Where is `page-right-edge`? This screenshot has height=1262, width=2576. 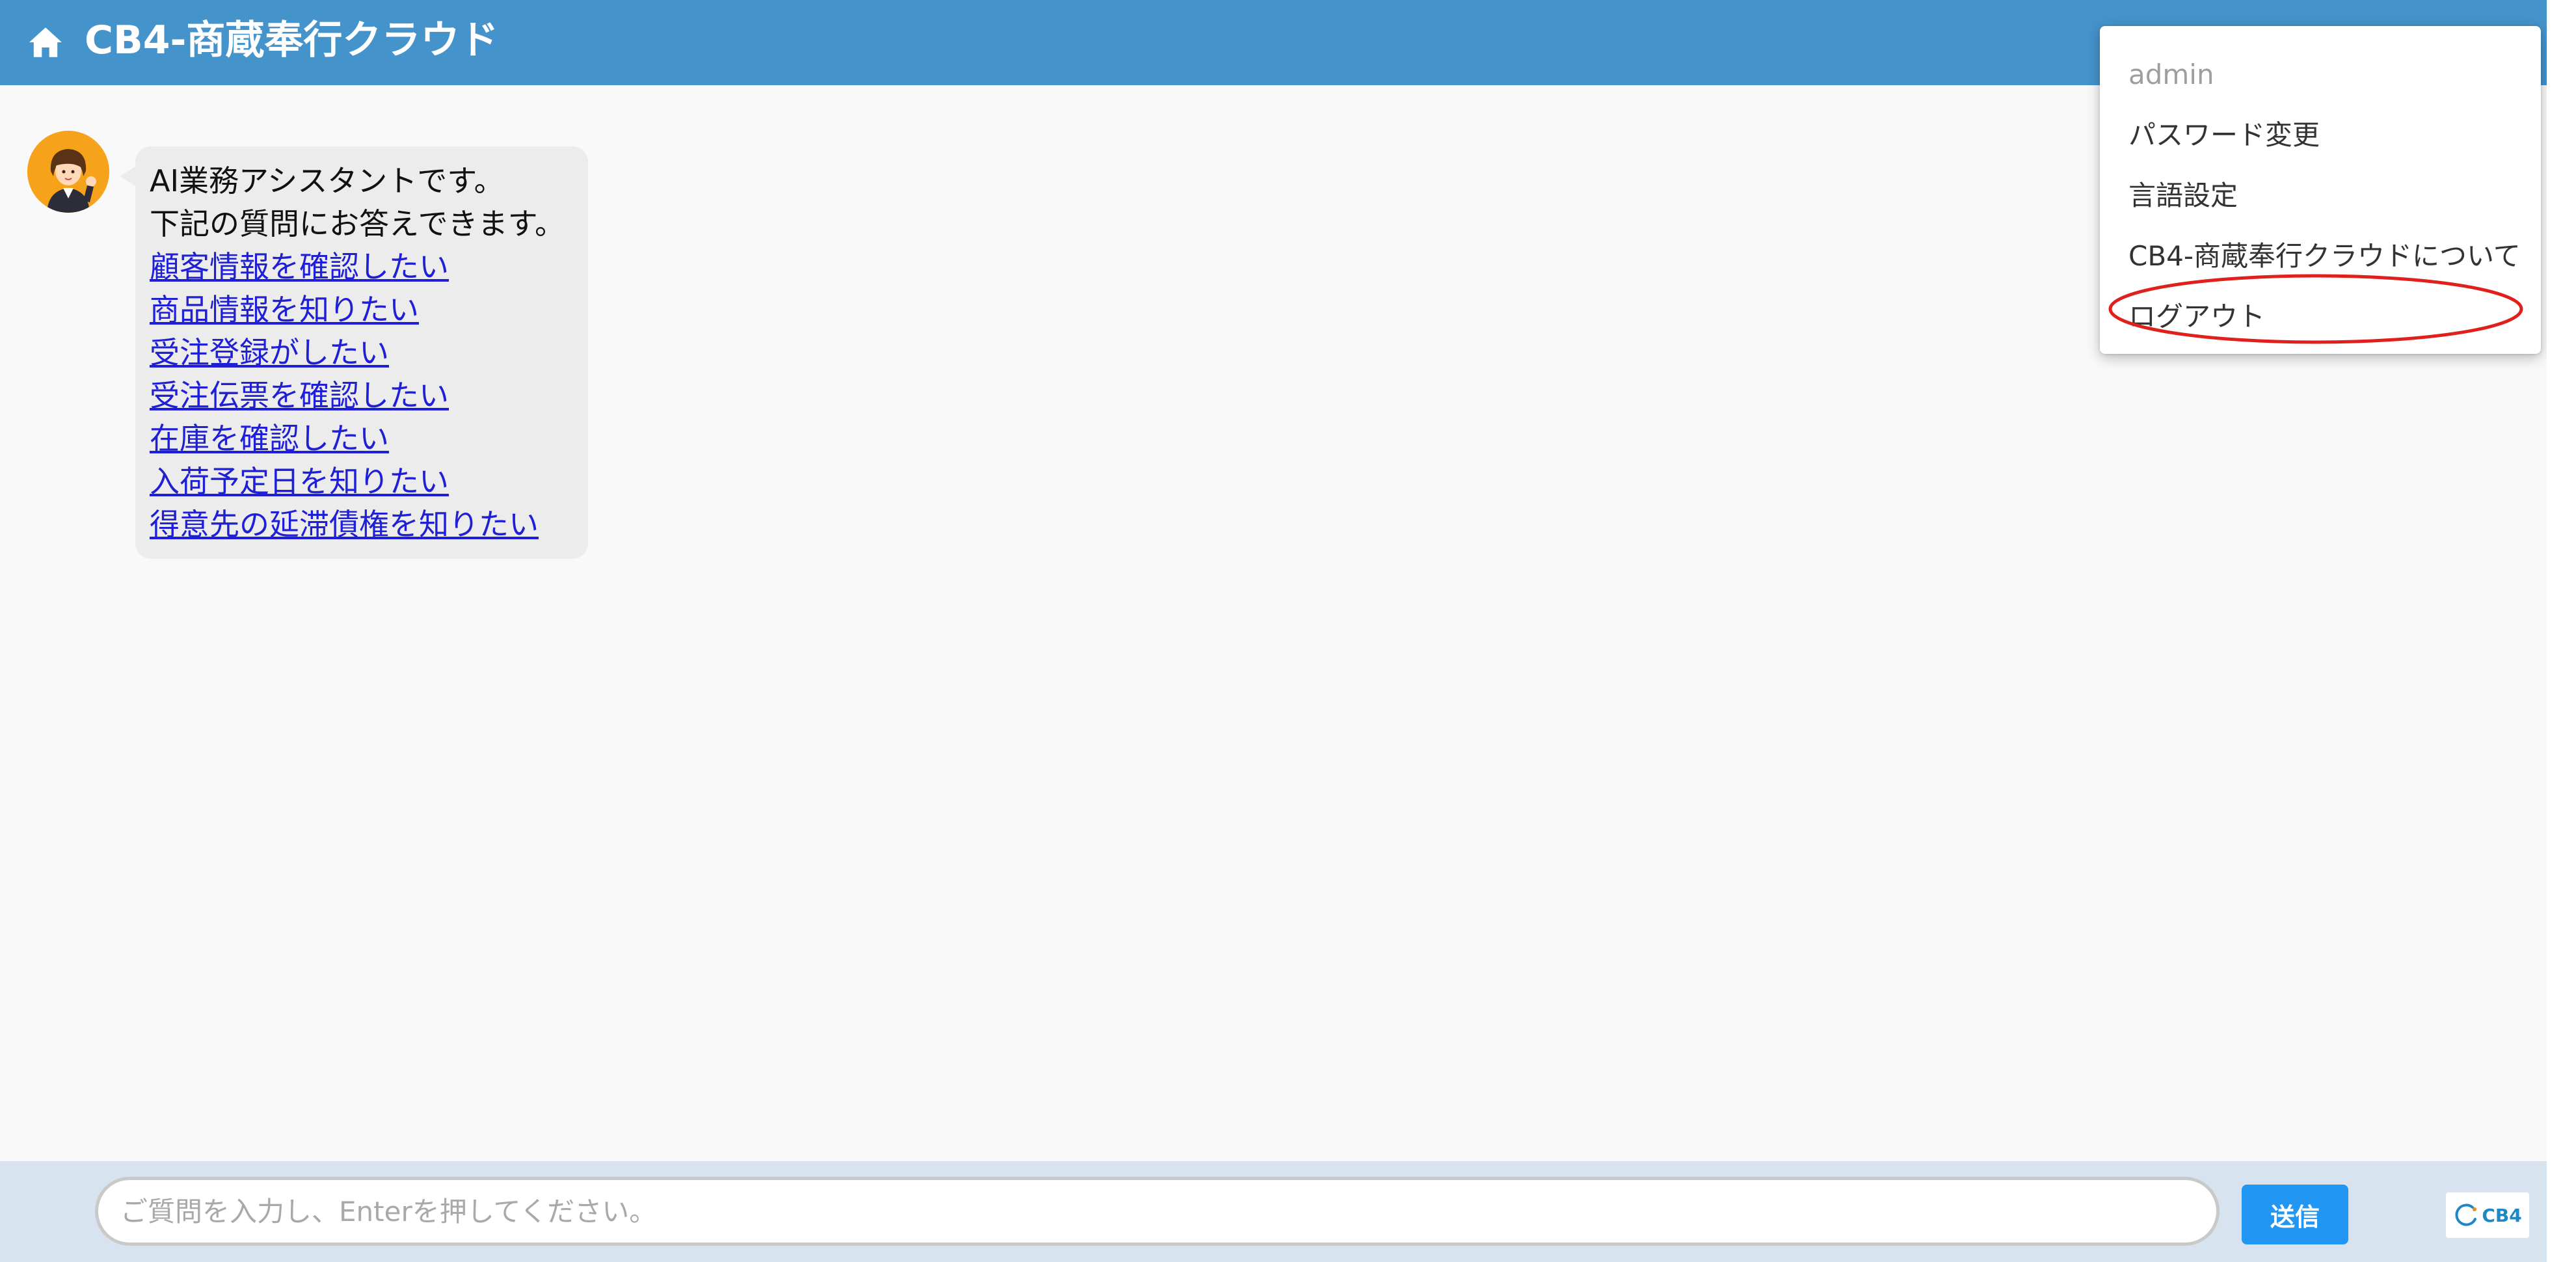
page-right-edge is located at coordinates (2561, 631).